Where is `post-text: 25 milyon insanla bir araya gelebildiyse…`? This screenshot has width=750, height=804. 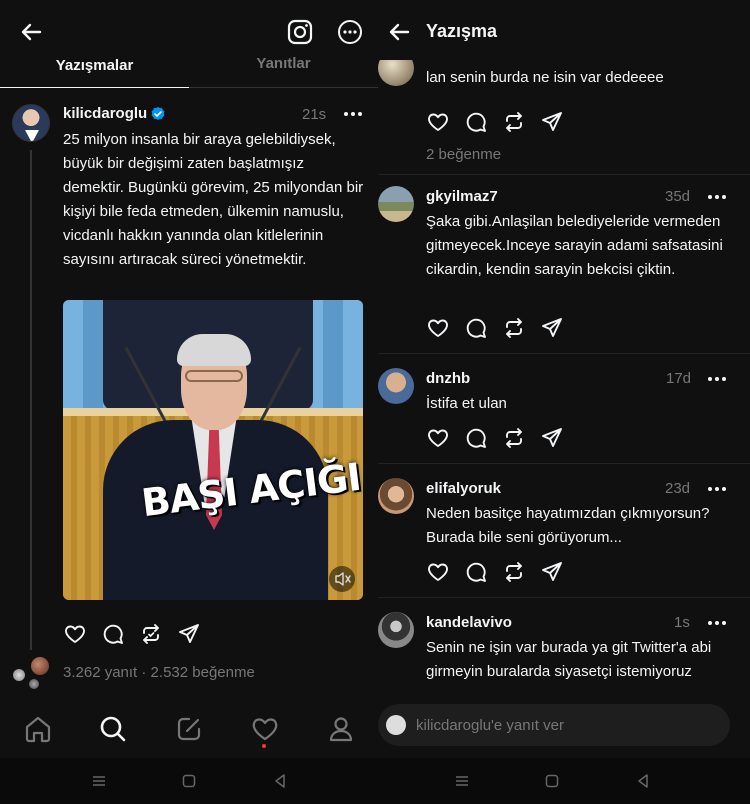
post-text: 25 milyon insanla bir araya gelebildiyse… is located at coordinates (213, 199).